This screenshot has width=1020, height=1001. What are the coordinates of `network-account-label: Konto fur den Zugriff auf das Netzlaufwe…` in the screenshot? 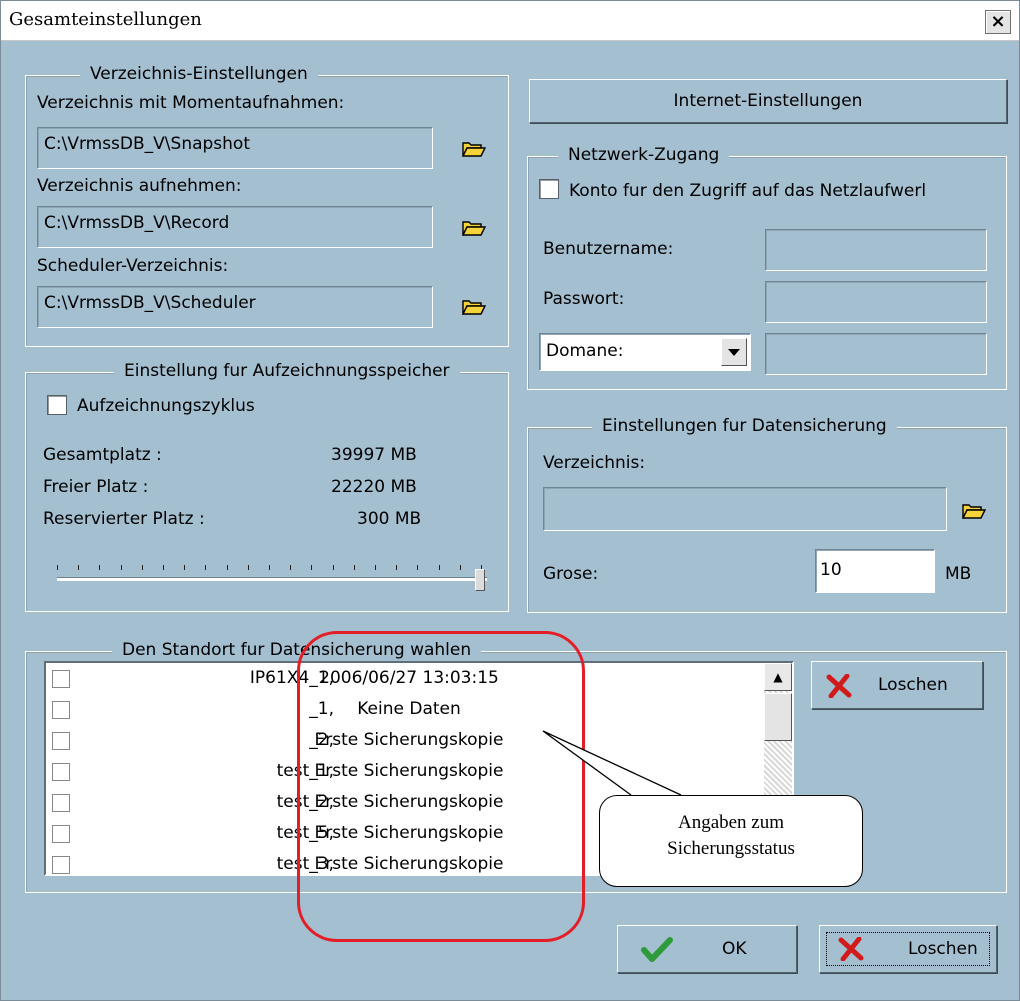 It's located at (748, 191).